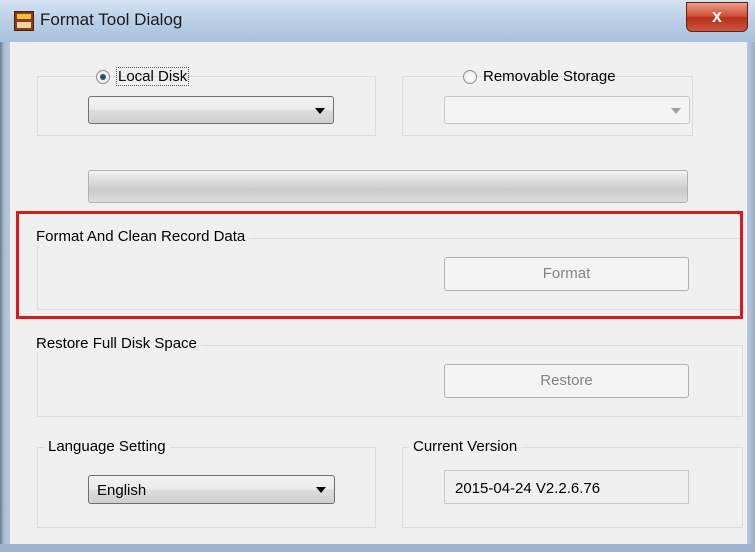 The height and width of the screenshot is (552, 755). I want to click on window-frame-left, so click(5, 297).